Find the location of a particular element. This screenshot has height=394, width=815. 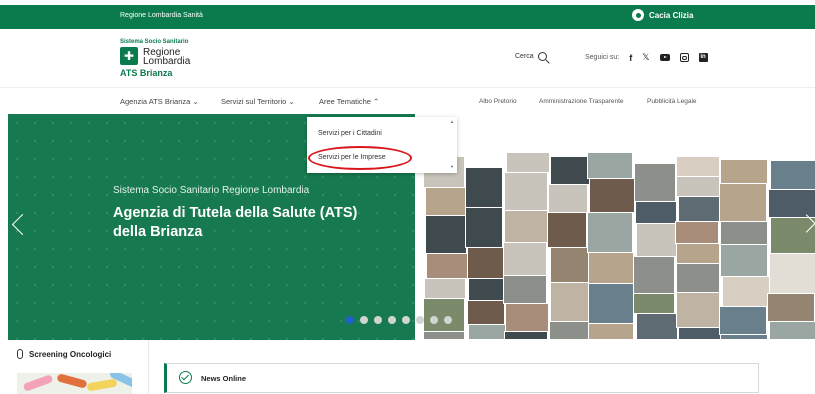

logo-region-line2: Lombardia is located at coordinates (167, 61).